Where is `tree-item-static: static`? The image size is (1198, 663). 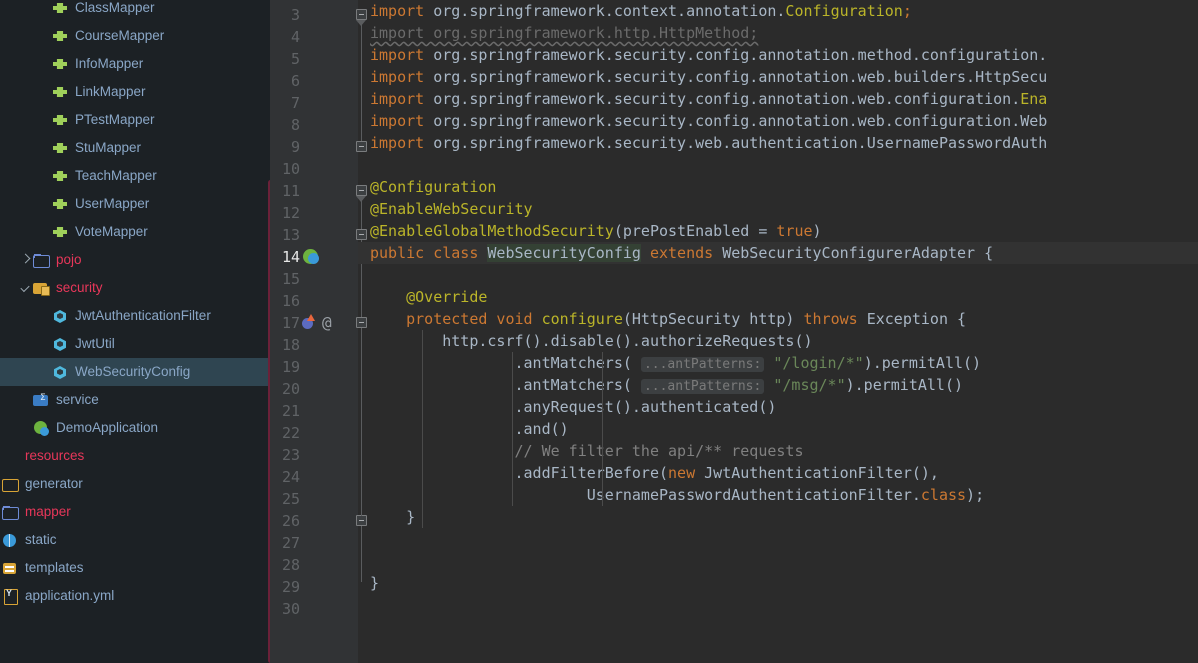
tree-item-static: static is located at coordinates (135, 540).